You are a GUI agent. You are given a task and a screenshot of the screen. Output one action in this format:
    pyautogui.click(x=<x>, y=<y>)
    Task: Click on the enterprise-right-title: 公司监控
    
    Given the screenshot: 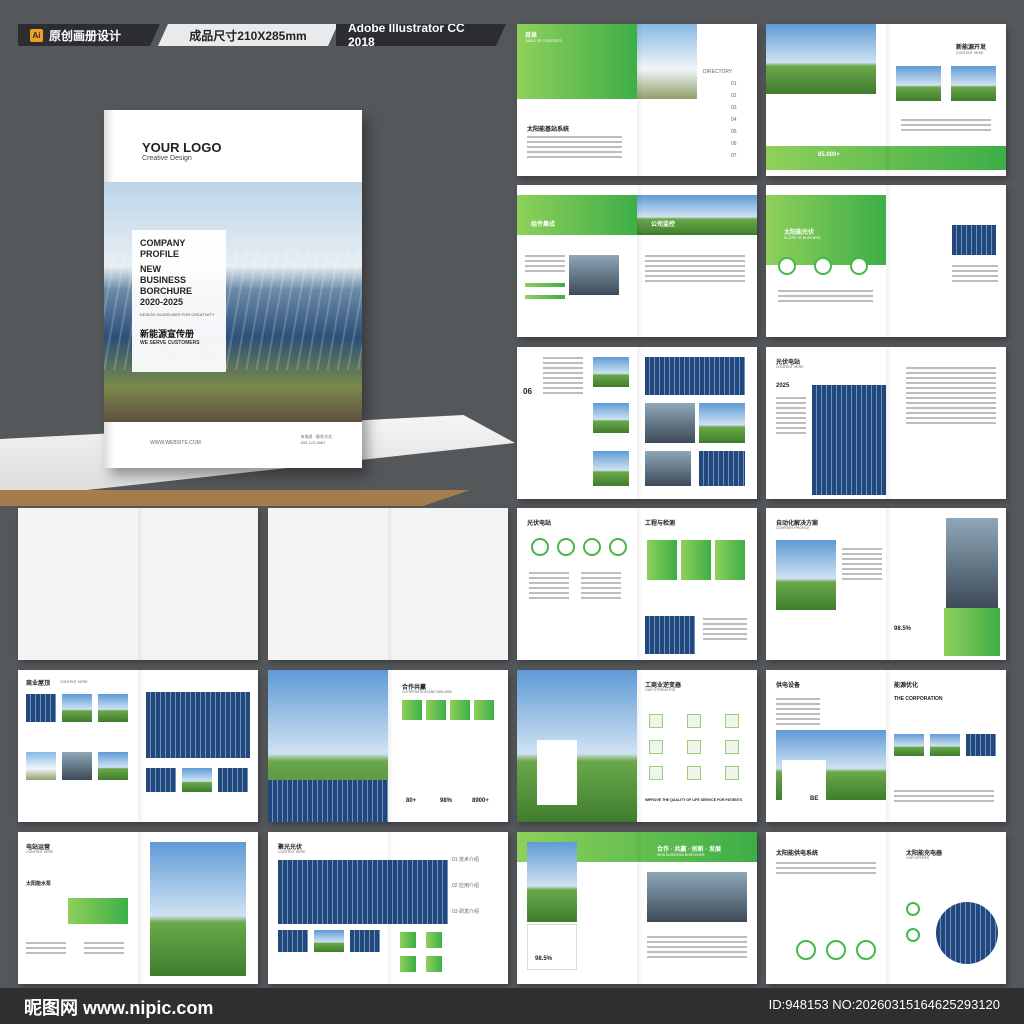 What is the action you would take?
    pyautogui.click(x=663, y=225)
    